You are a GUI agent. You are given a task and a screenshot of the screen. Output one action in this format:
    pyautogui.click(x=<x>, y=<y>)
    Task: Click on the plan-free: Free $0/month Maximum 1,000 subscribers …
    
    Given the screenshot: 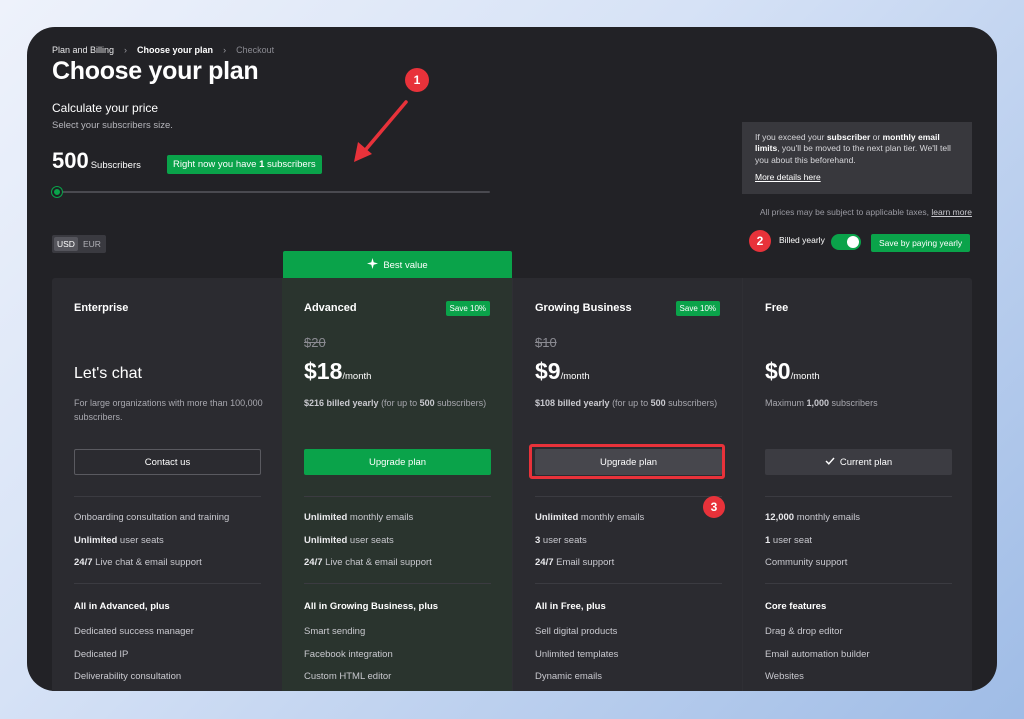 What is the action you would take?
    pyautogui.click(x=857, y=484)
    